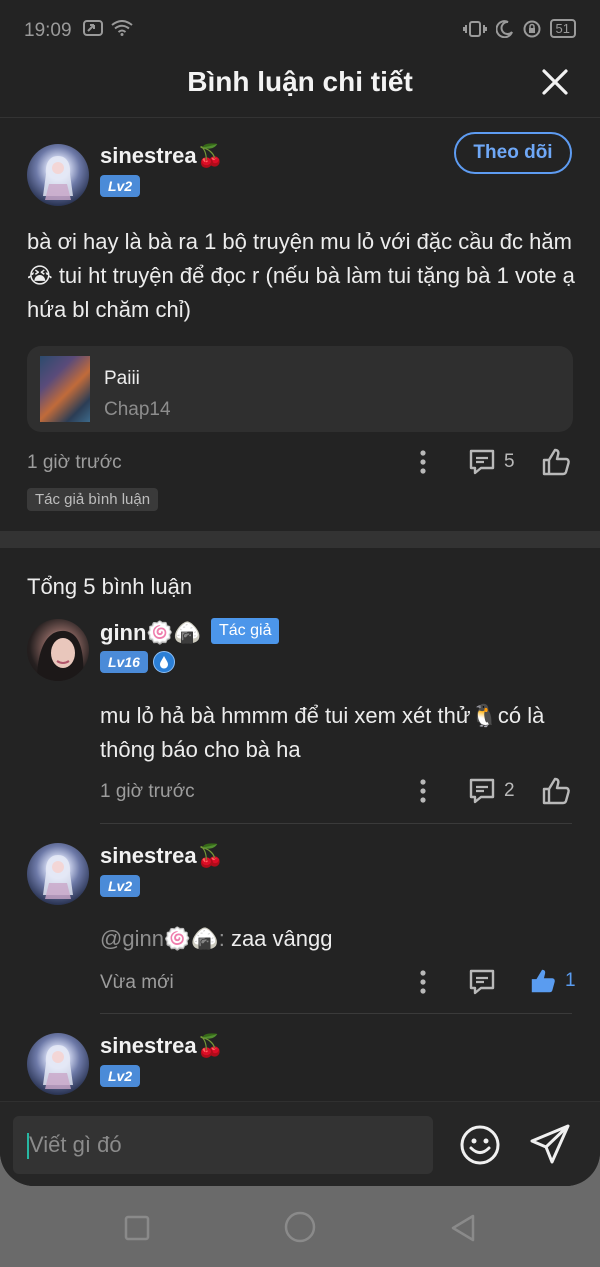  I want to click on sim-icon, so click(93, 28).